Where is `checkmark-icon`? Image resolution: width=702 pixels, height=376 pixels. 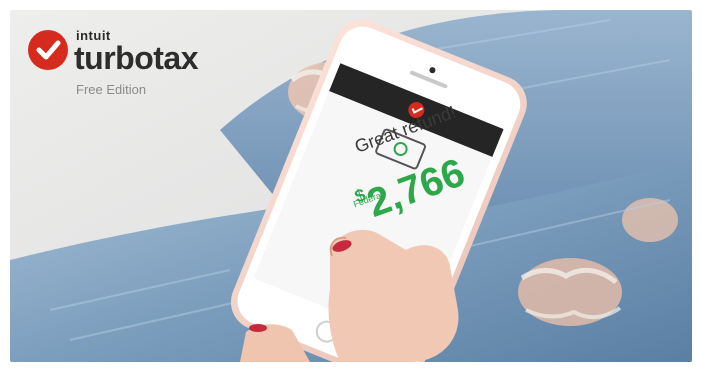 checkmark-icon is located at coordinates (48, 50).